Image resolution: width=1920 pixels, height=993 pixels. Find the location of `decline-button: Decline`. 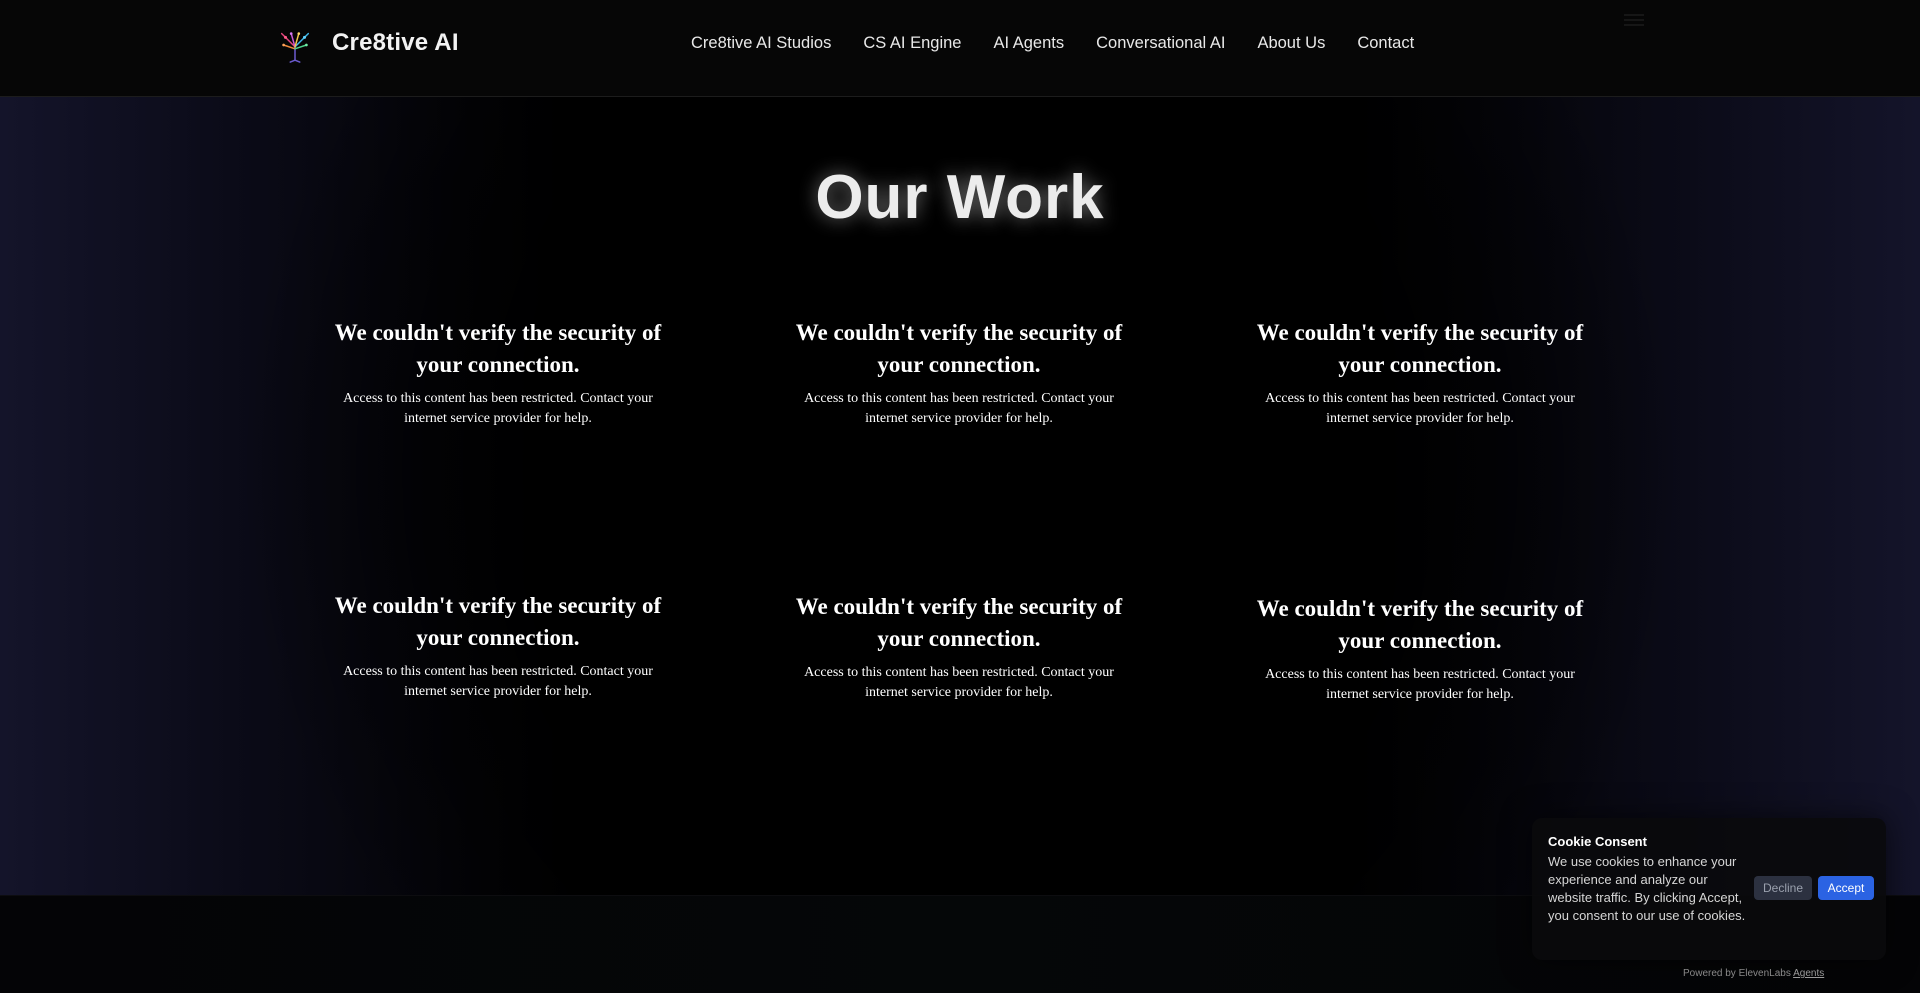

decline-button: Decline is located at coordinates (1783, 888).